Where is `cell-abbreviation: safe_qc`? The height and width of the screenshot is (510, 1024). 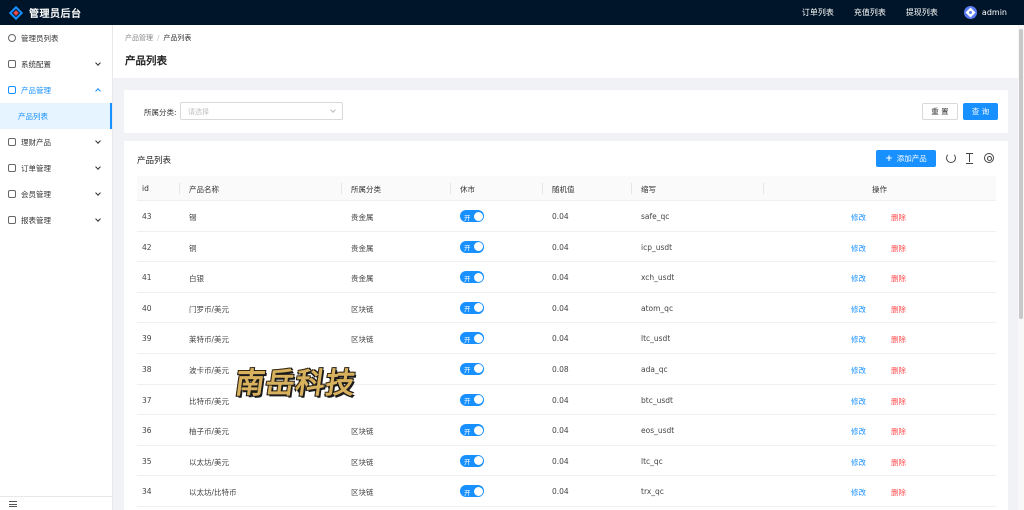 cell-abbreviation: safe_qc is located at coordinates (655, 216).